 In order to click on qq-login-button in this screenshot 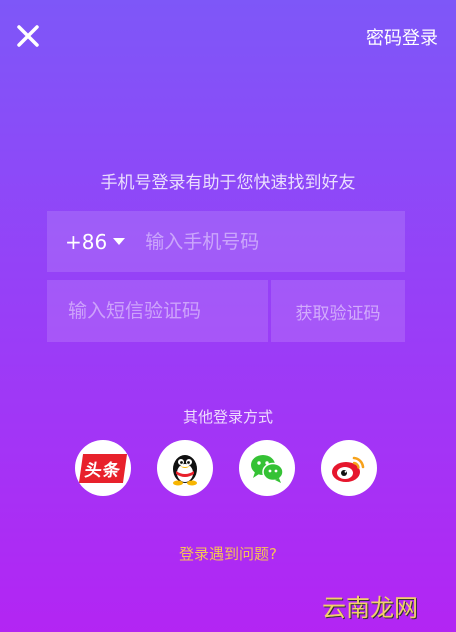, I will do `click(185, 468)`.